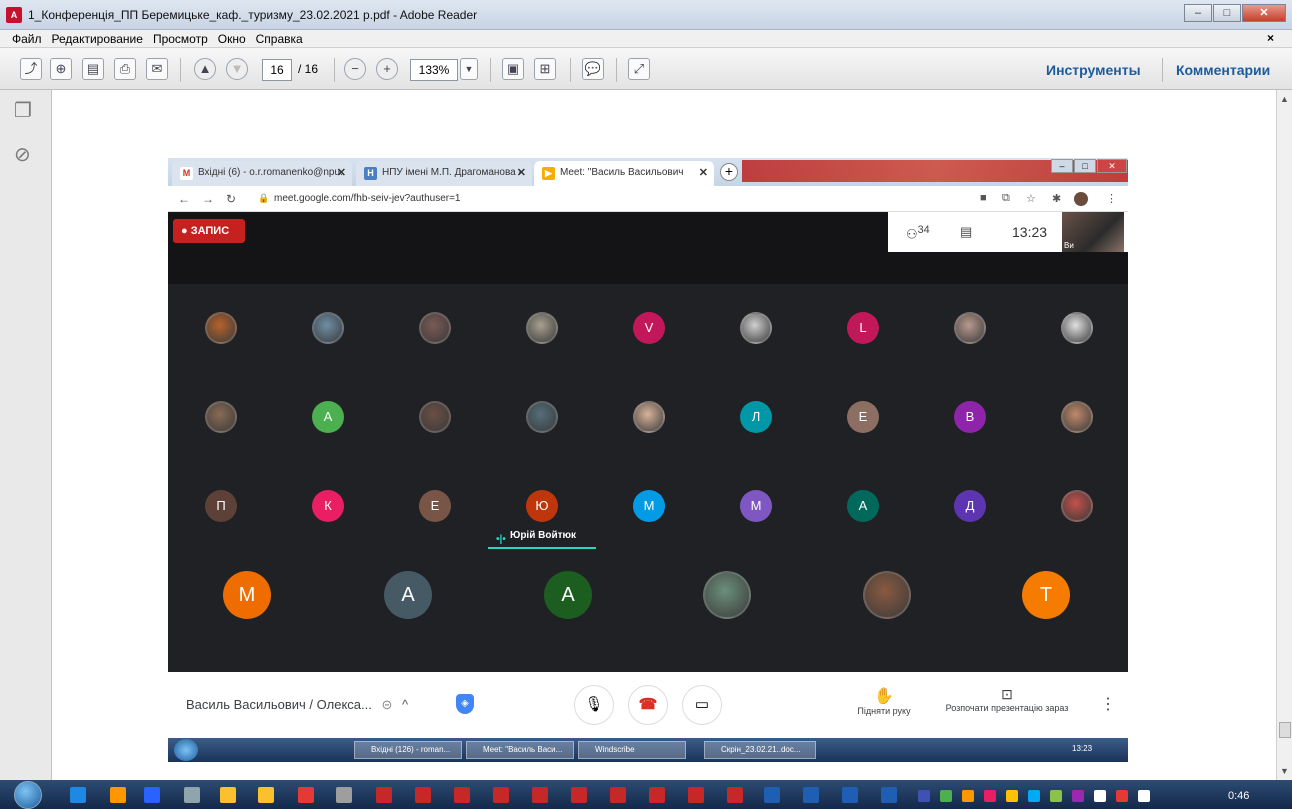 Image resolution: width=1292 pixels, height=809 pixels. Describe the element at coordinates (469, 69) in the screenshot. I see `zoom-dropdown-icon: ▼` at that location.